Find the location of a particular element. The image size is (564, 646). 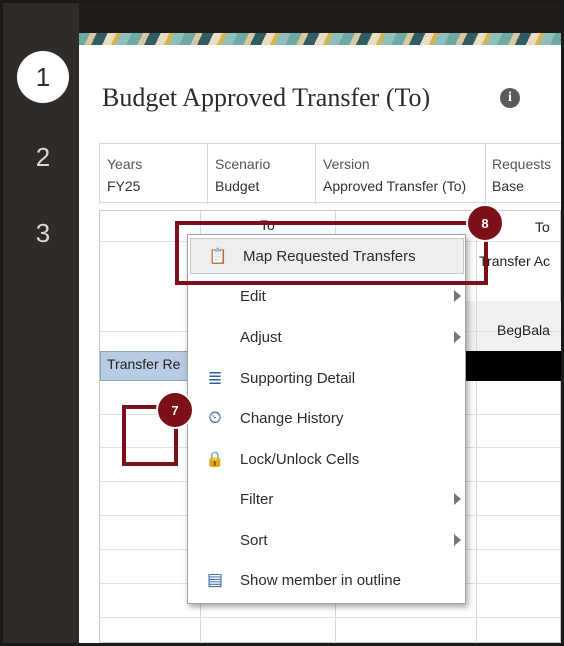

row-header: Transfer Re is located at coordinates (150, 366).